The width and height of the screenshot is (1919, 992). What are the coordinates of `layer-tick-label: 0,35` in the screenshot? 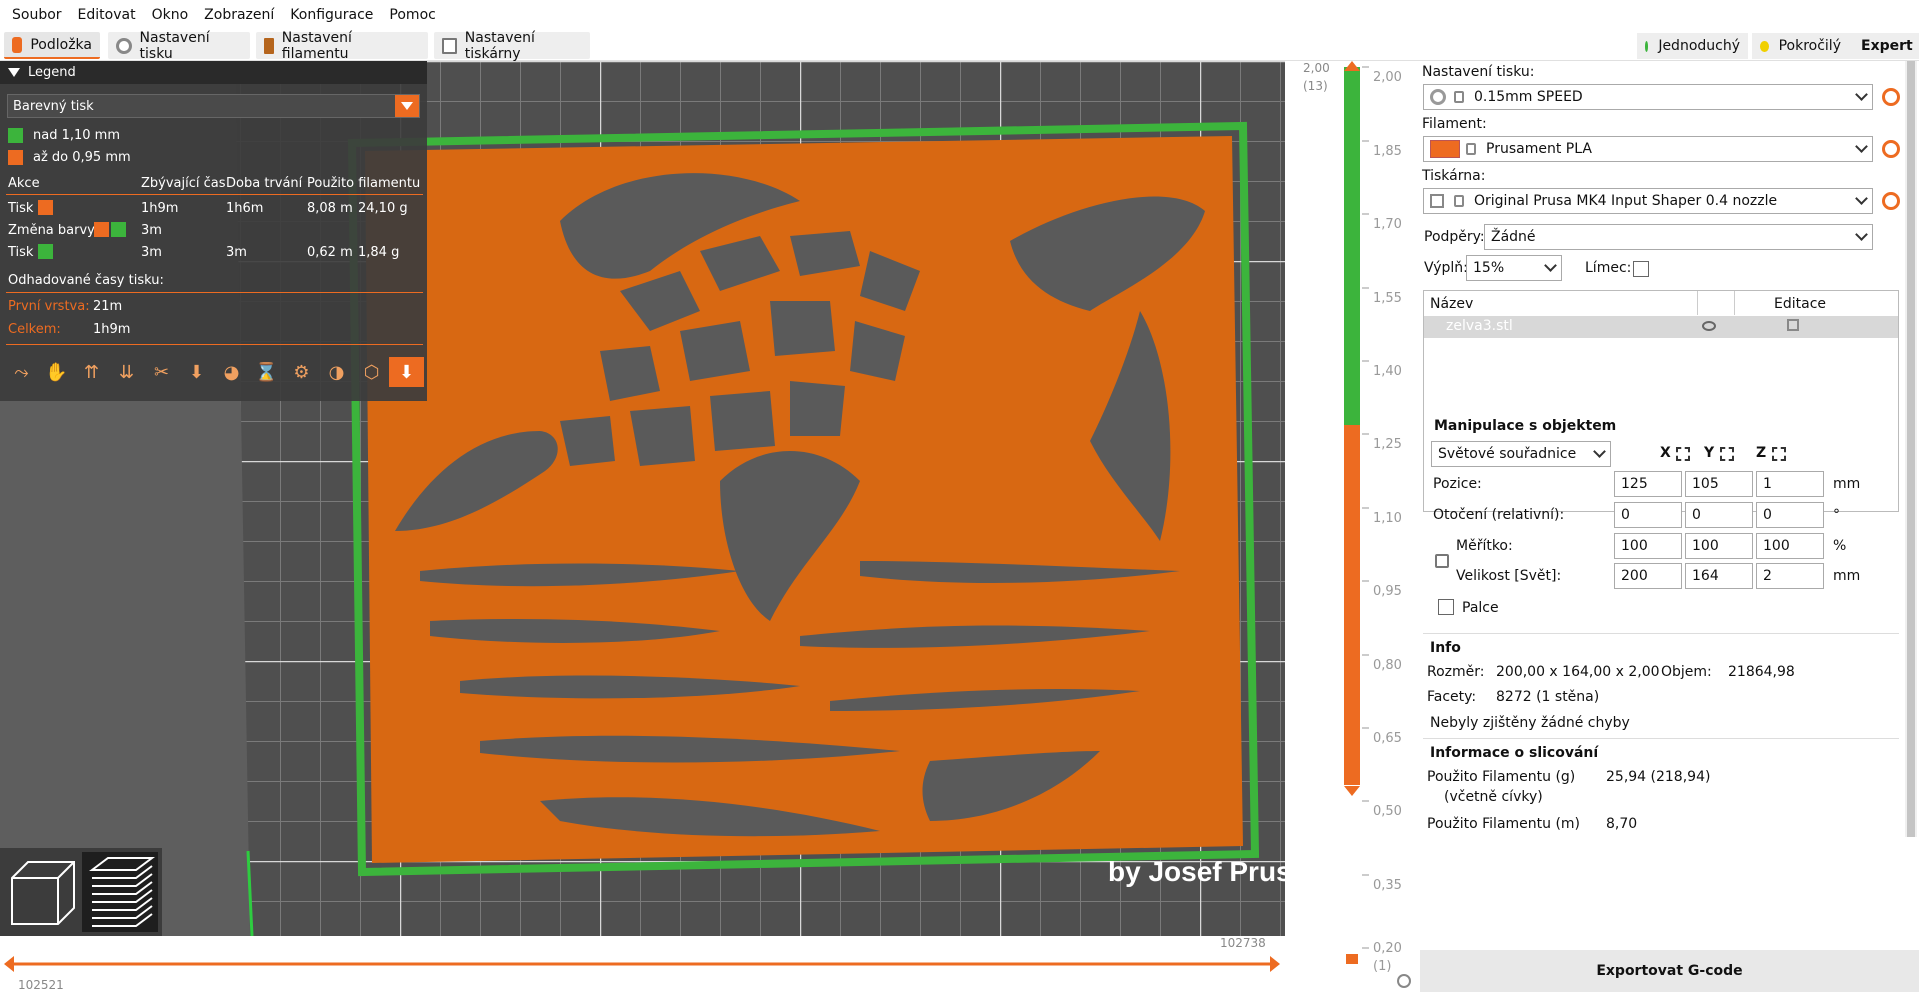 It's located at (1387, 885).